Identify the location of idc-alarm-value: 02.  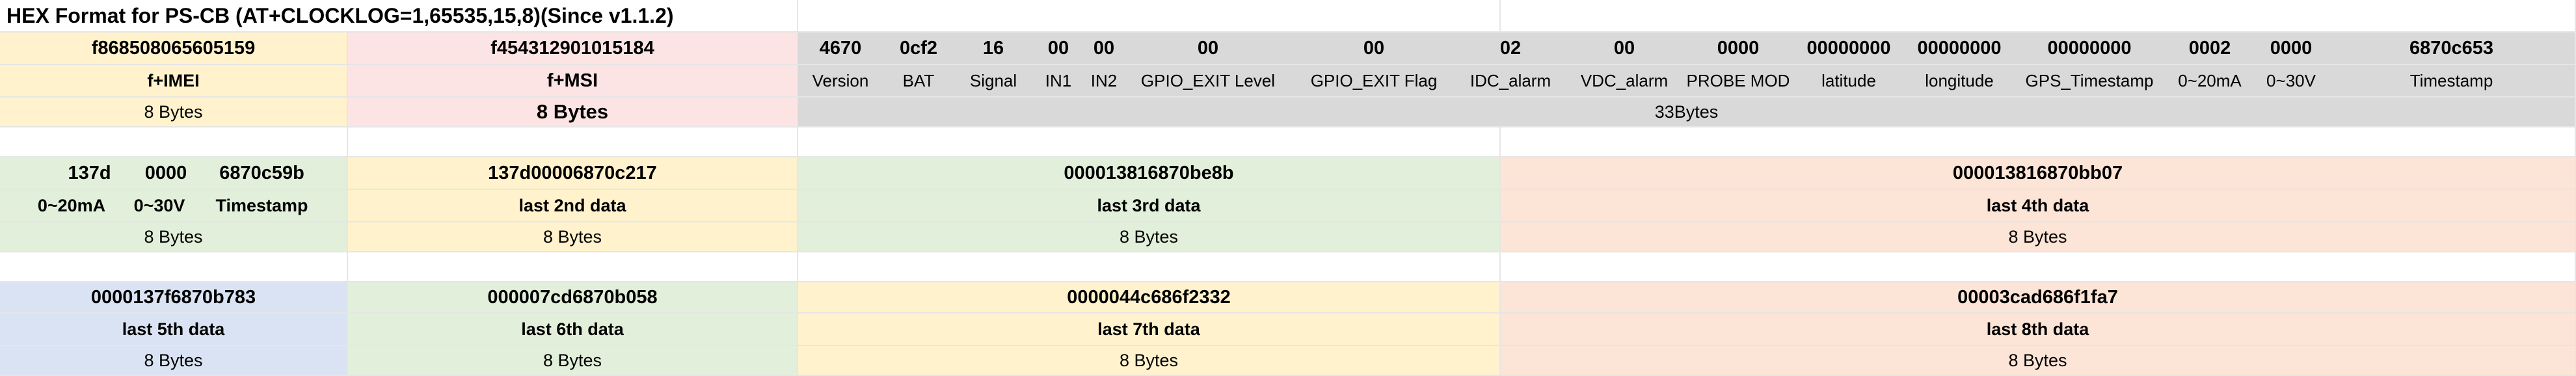
(1510, 48).